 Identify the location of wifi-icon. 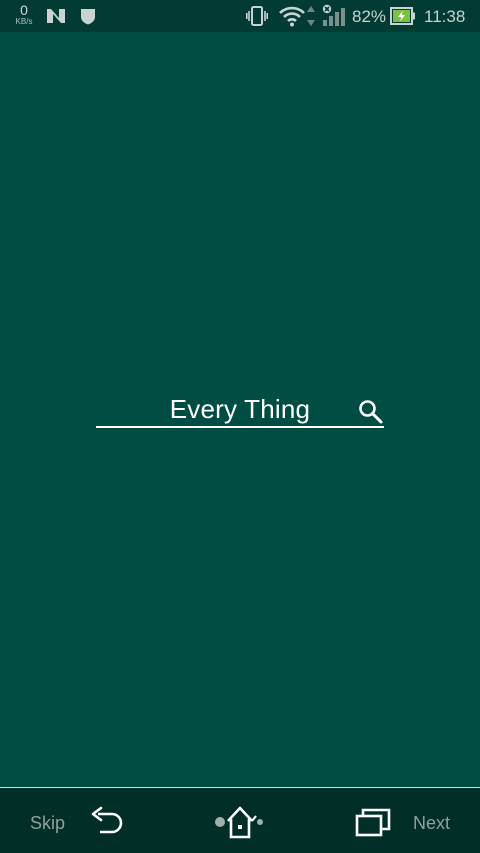
(292, 18).